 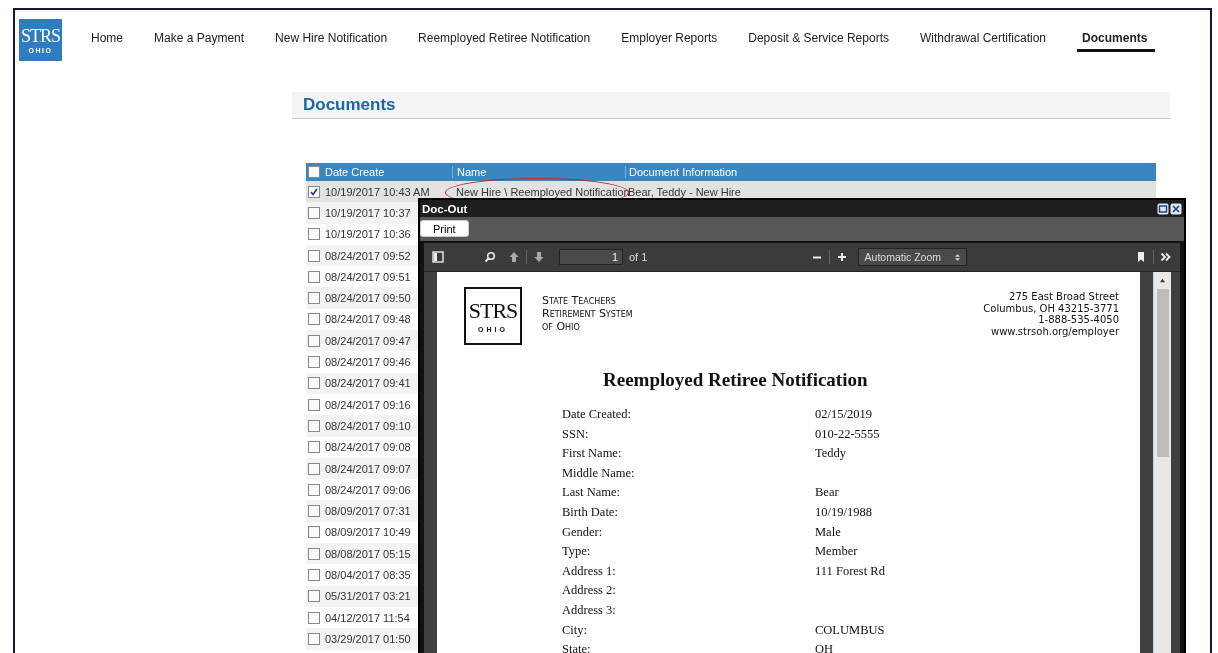 I want to click on close-icon, so click(x=1176, y=208).